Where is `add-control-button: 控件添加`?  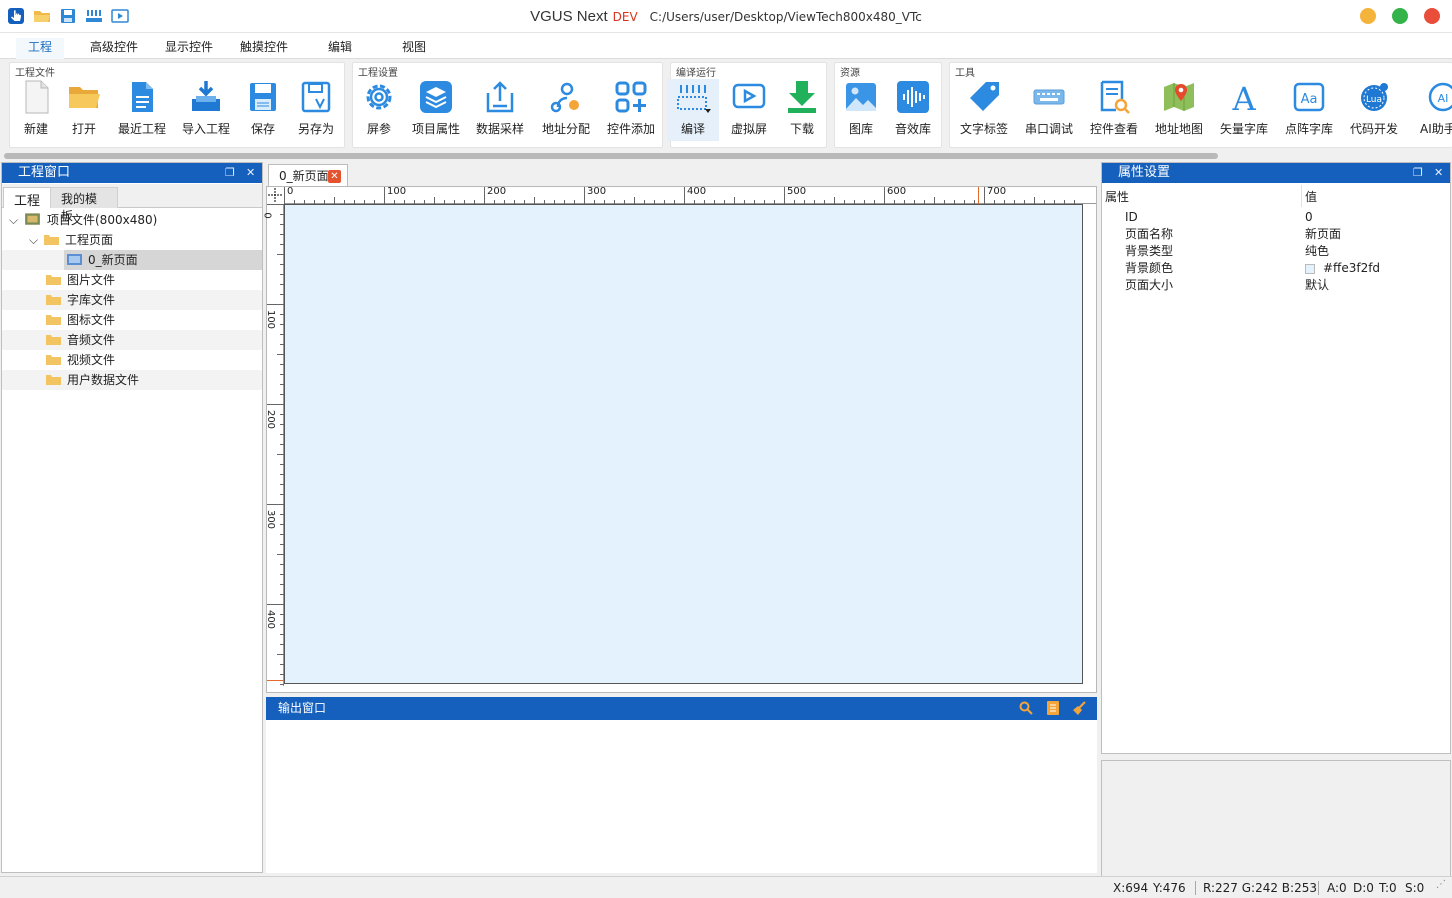 add-control-button: 控件添加 is located at coordinates (631, 110).